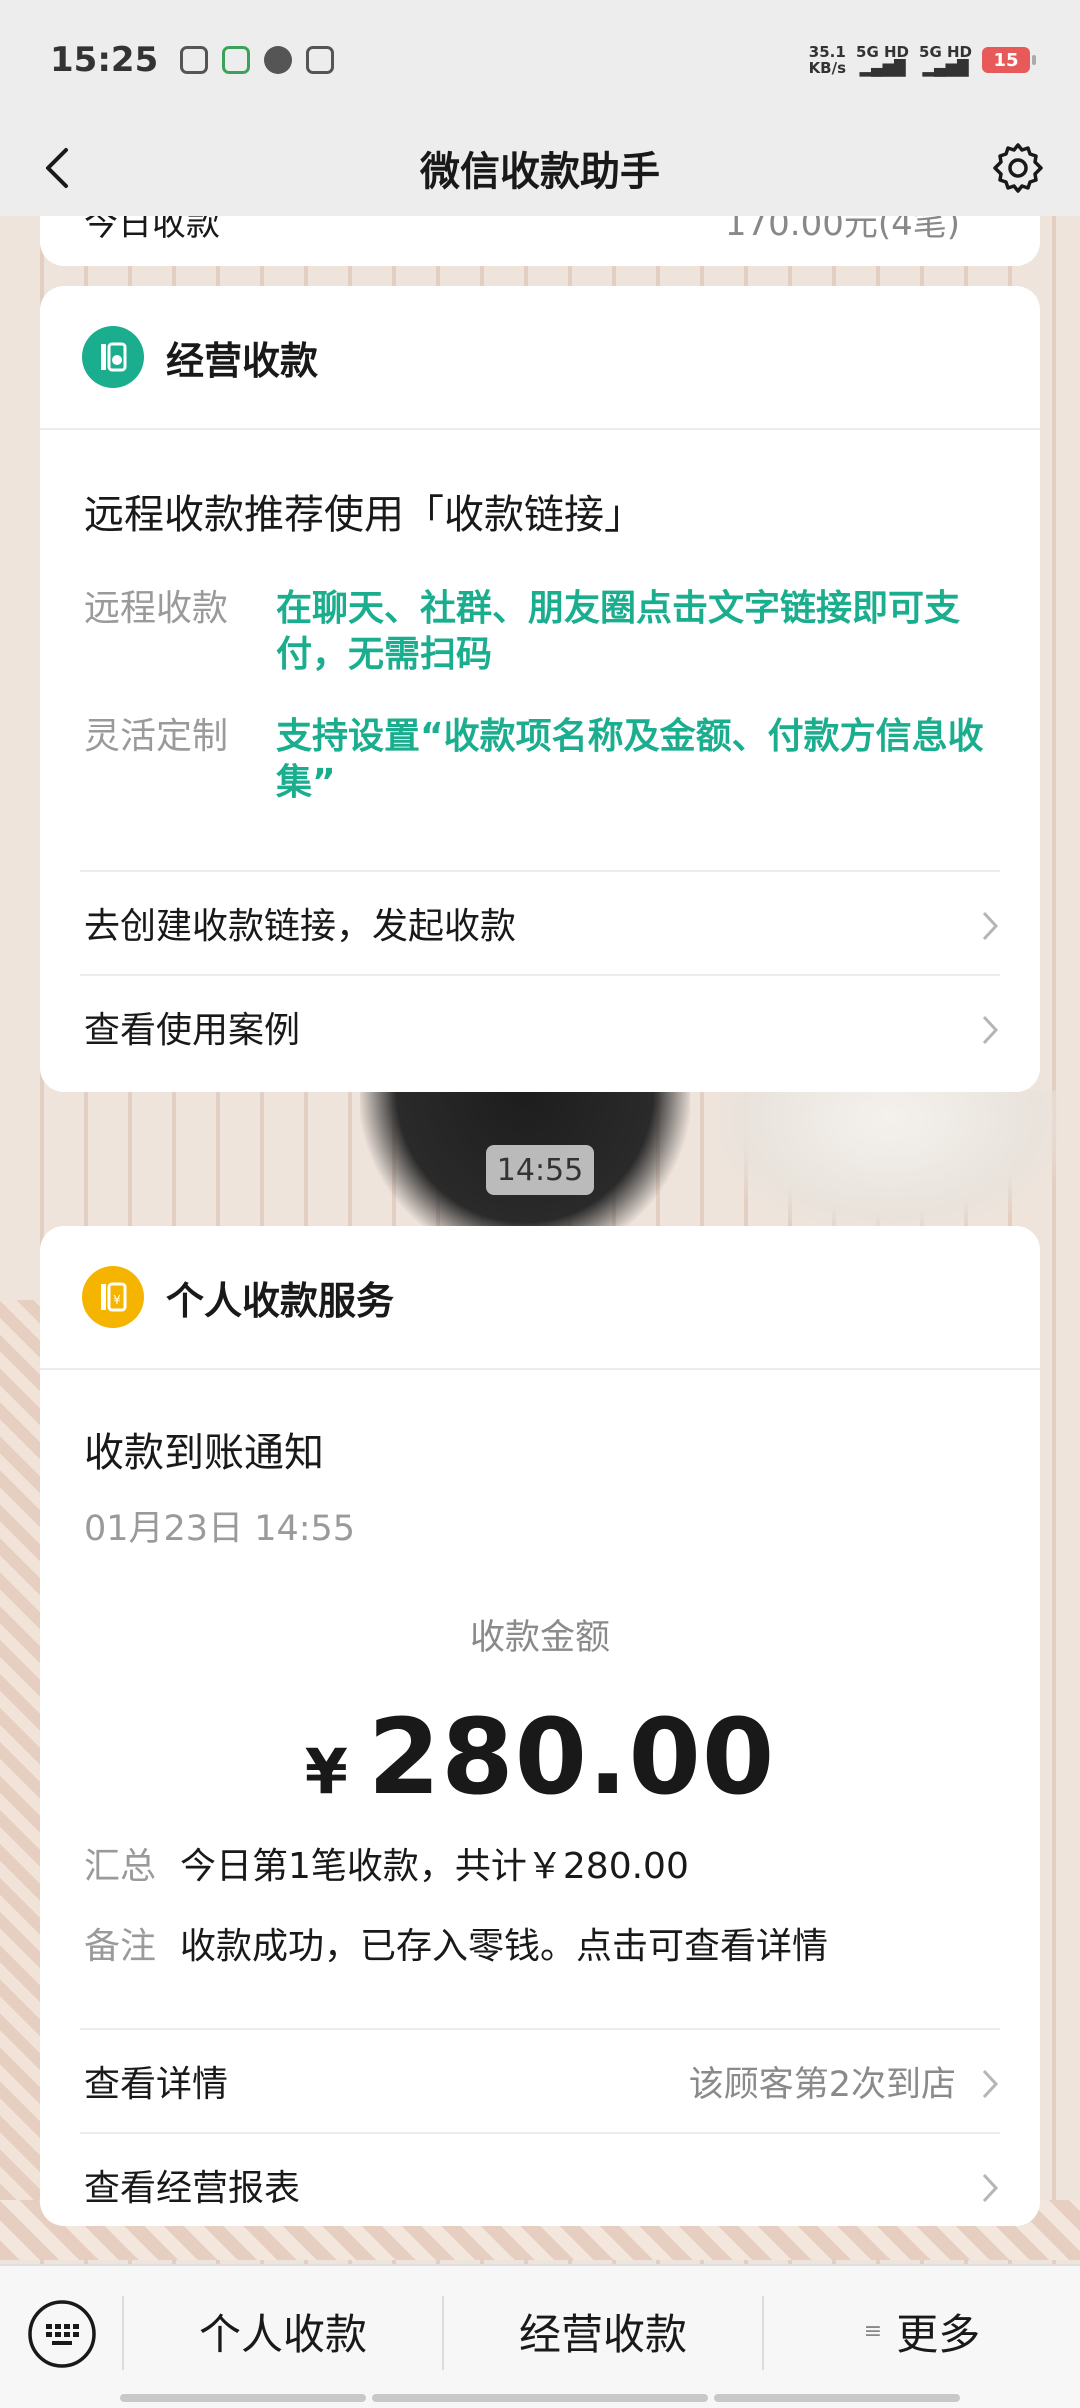  I want to click on app-notification-icon, so click(194, 60).